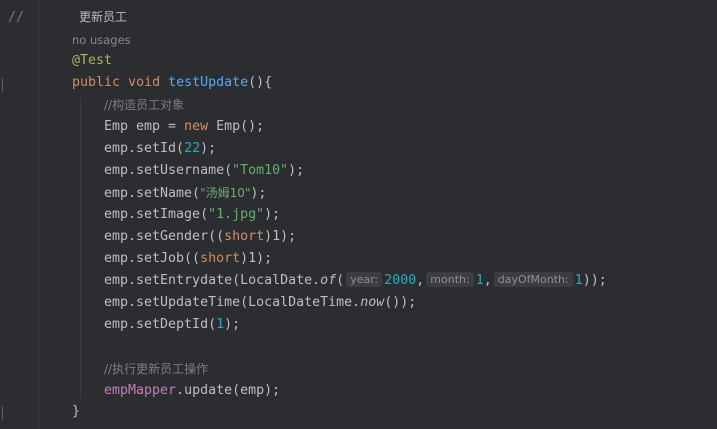 This screenshot has width=717, height=429. I want to click on comment-execute-text: //执行更新员工操作, so click(156, 369).